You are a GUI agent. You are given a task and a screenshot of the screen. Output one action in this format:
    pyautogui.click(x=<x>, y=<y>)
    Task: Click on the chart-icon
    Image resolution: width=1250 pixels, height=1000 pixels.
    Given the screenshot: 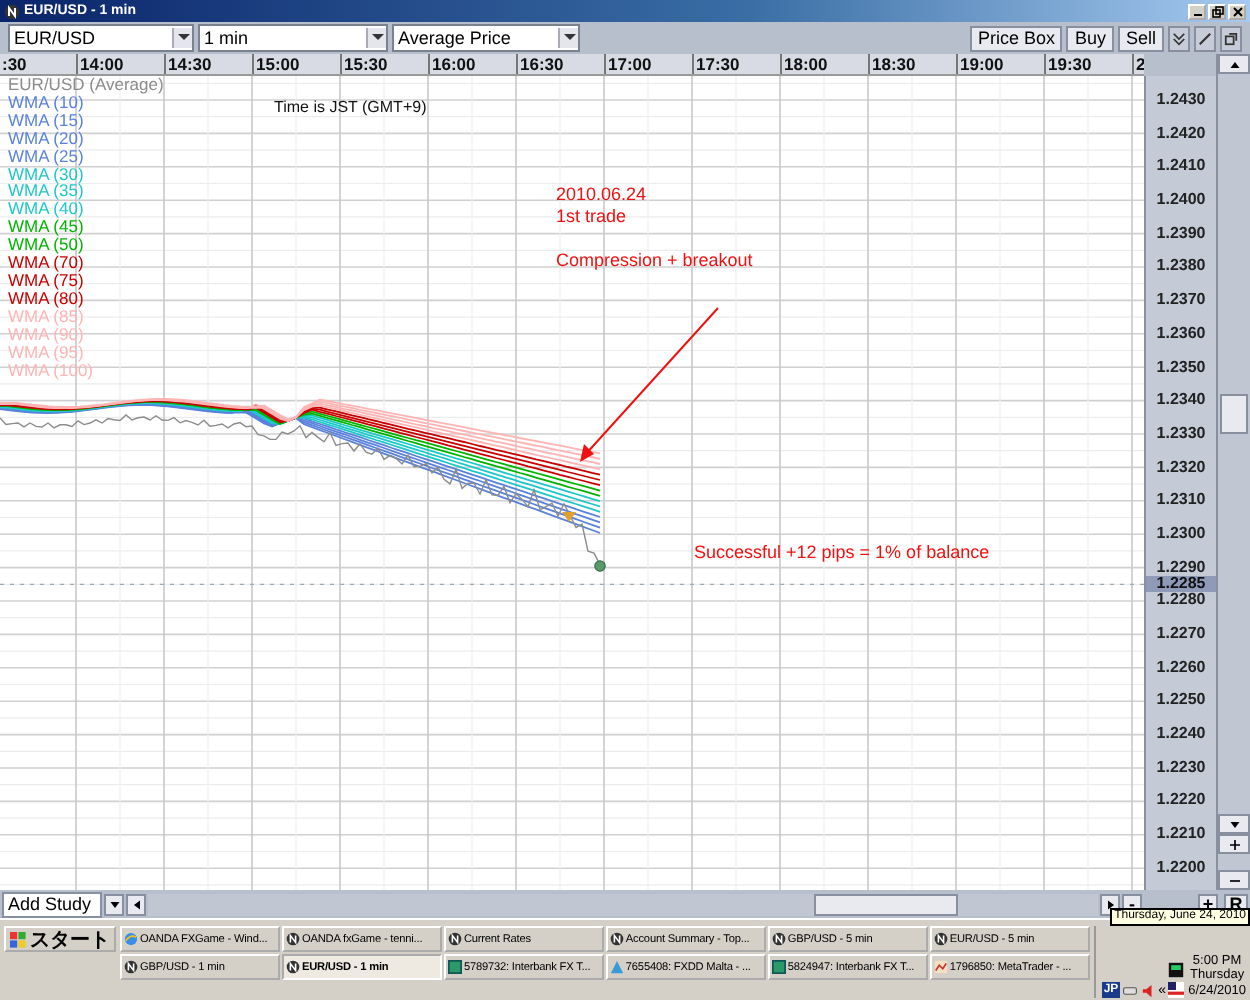 What is the action you would take?
    pyautogui.click(x=940, y=967)
    